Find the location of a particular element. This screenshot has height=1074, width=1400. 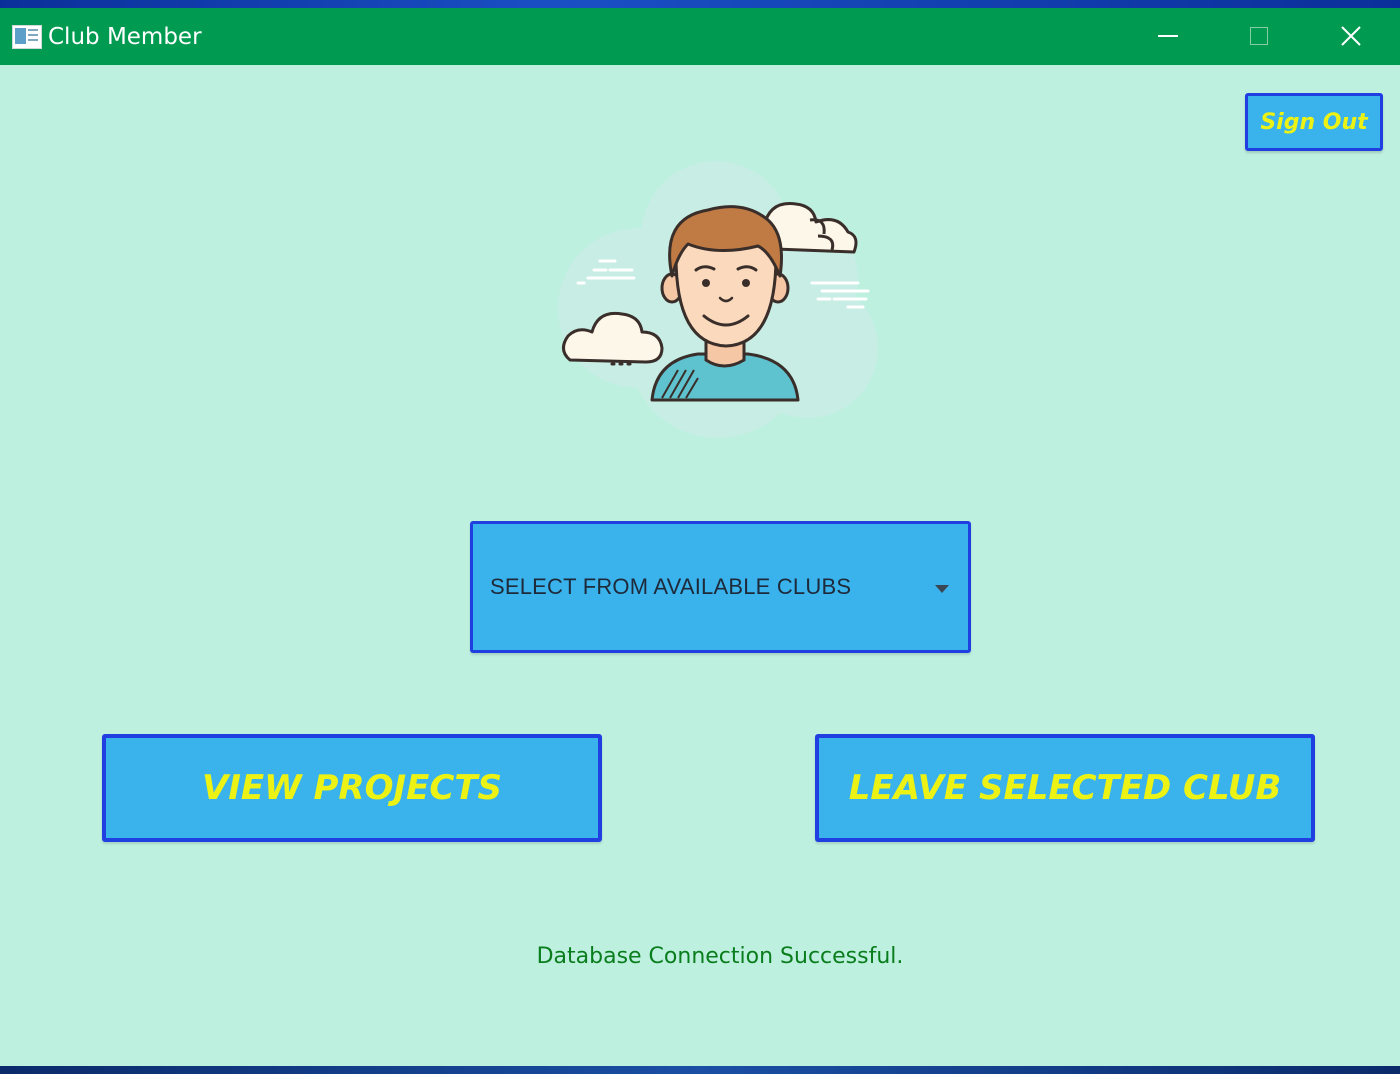

close-button is located at coordinates (1351, 36).